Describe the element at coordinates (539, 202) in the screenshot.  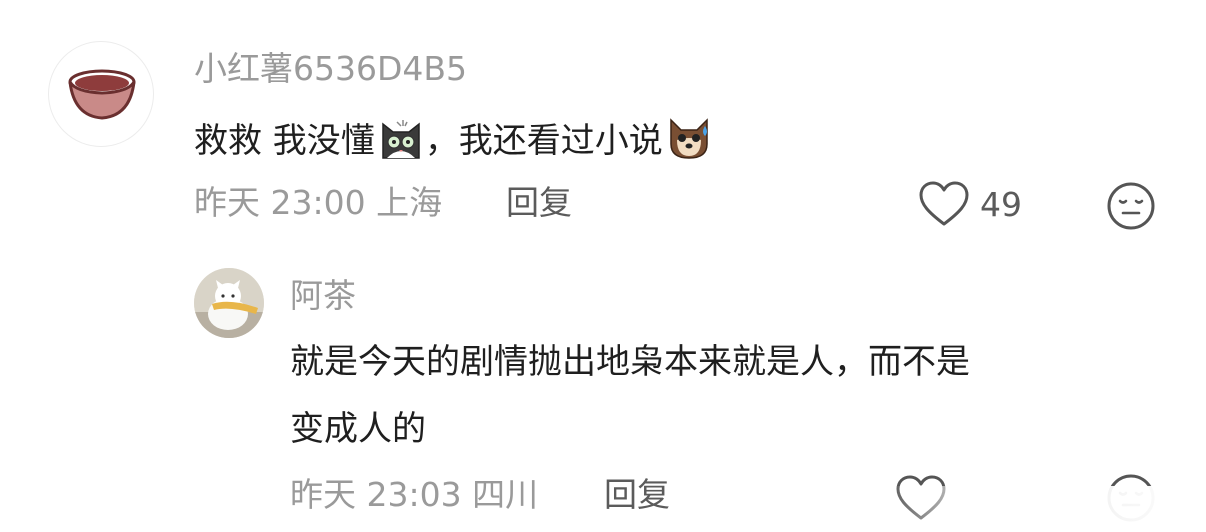
I see `comment-reply-button: 回复` at that location.